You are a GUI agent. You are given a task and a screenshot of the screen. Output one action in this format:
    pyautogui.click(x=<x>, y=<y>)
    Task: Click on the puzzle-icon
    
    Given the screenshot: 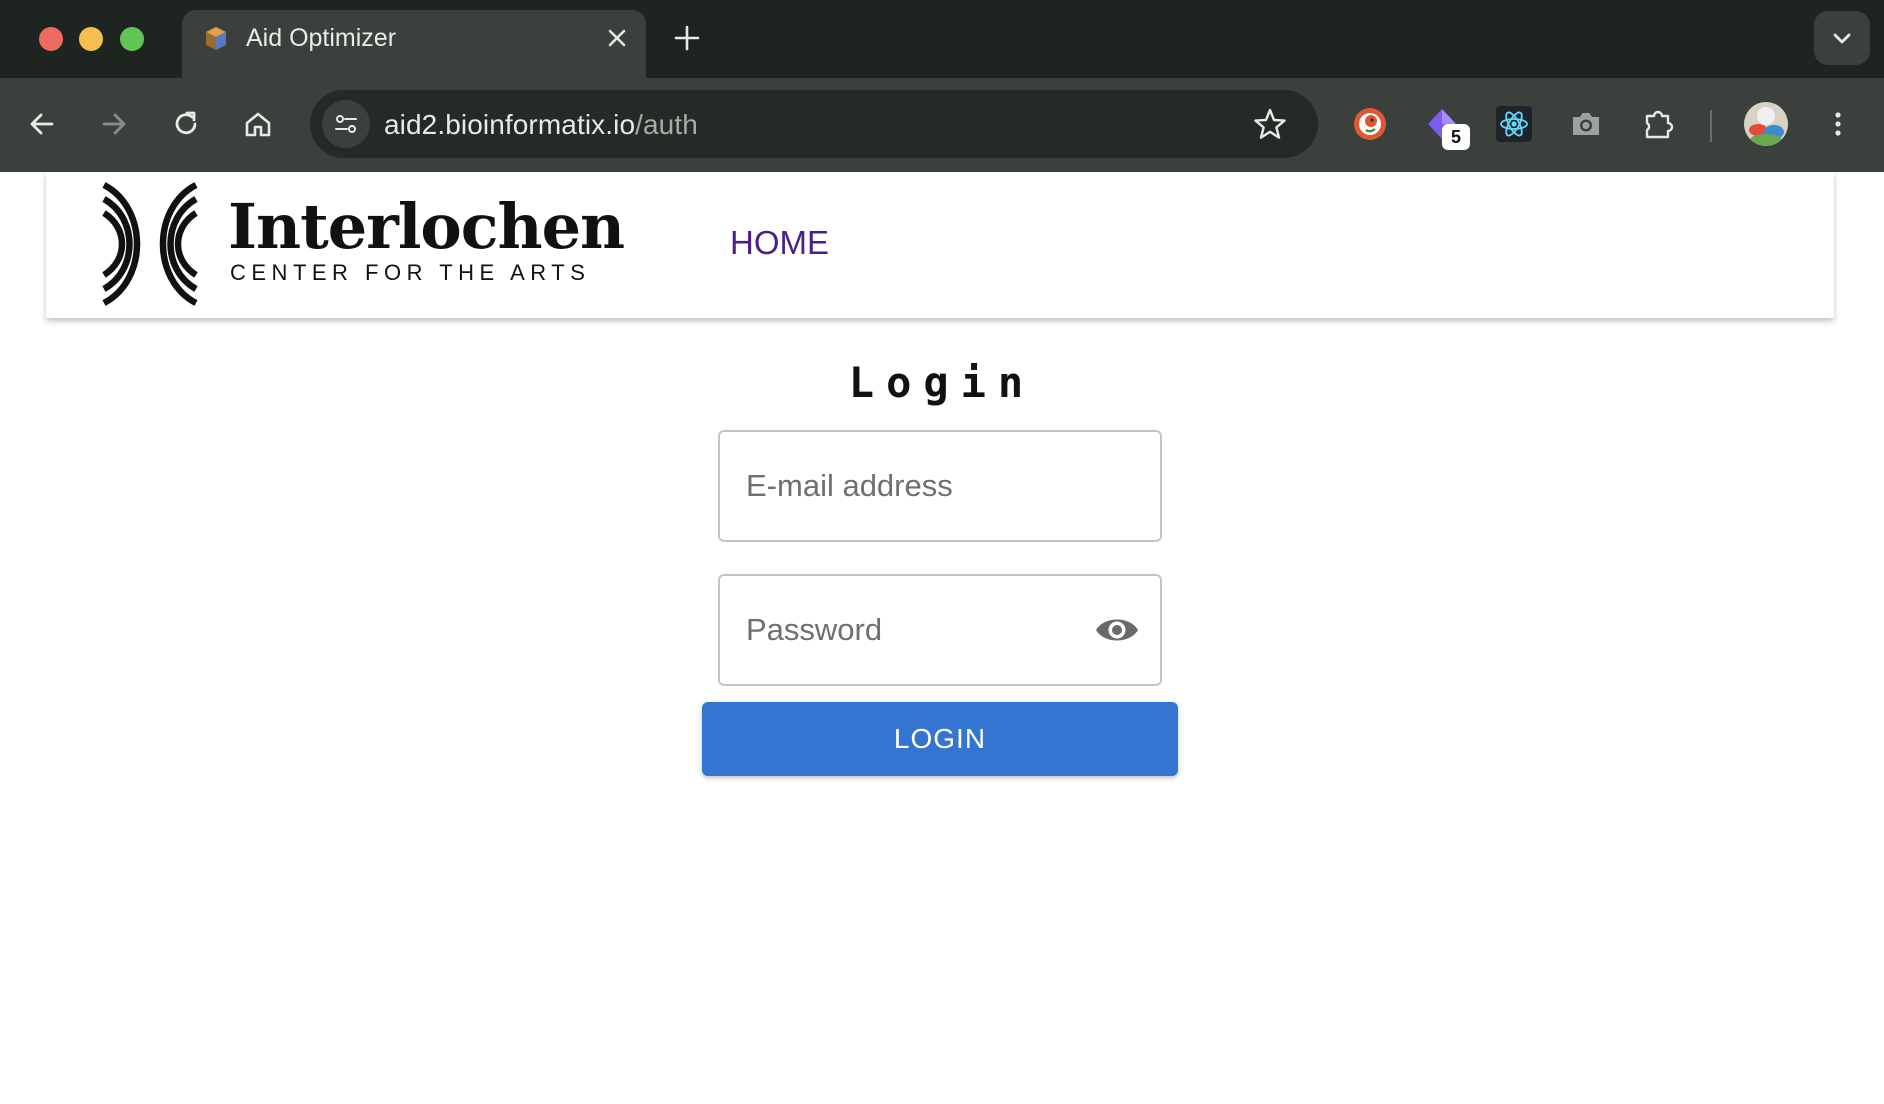 What is the action you would take?
    pyautogui.click(x=1659, y=124)
    